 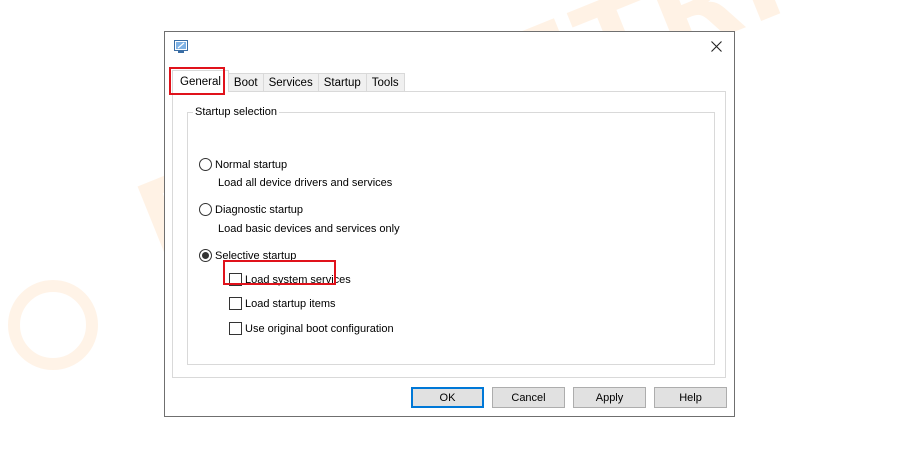 What do you see at coordinates (342, 82) in the screenshot?
I see `tab-startup: Startup` at bounding box center [342, 82].